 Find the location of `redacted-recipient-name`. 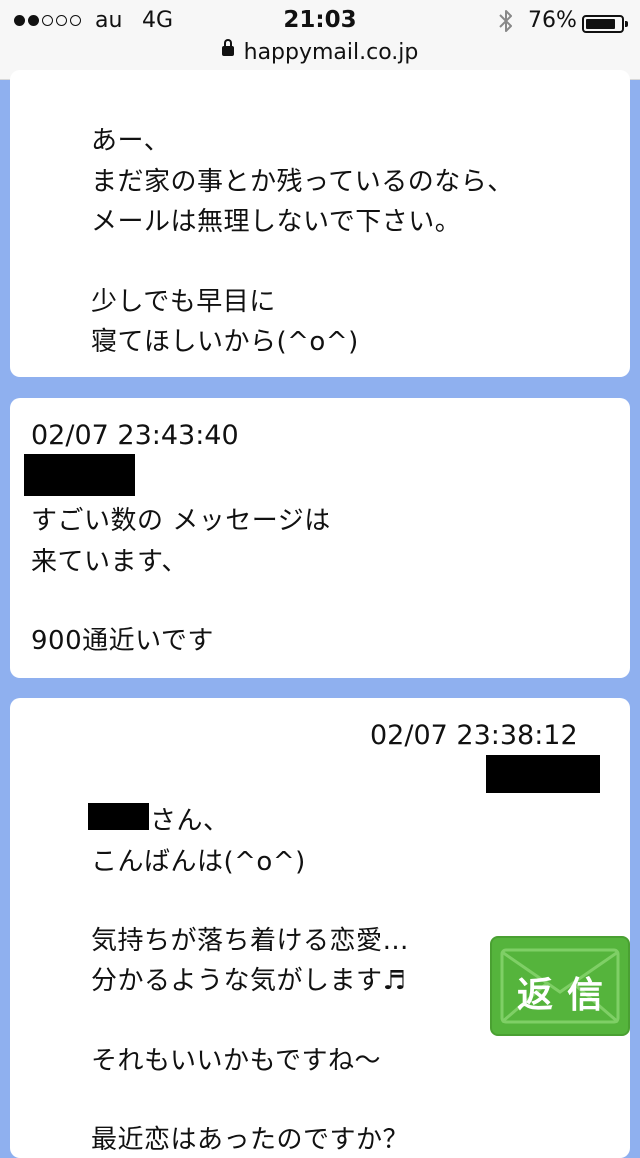

redacted-recipient-name is located at coordinates (118, 816).